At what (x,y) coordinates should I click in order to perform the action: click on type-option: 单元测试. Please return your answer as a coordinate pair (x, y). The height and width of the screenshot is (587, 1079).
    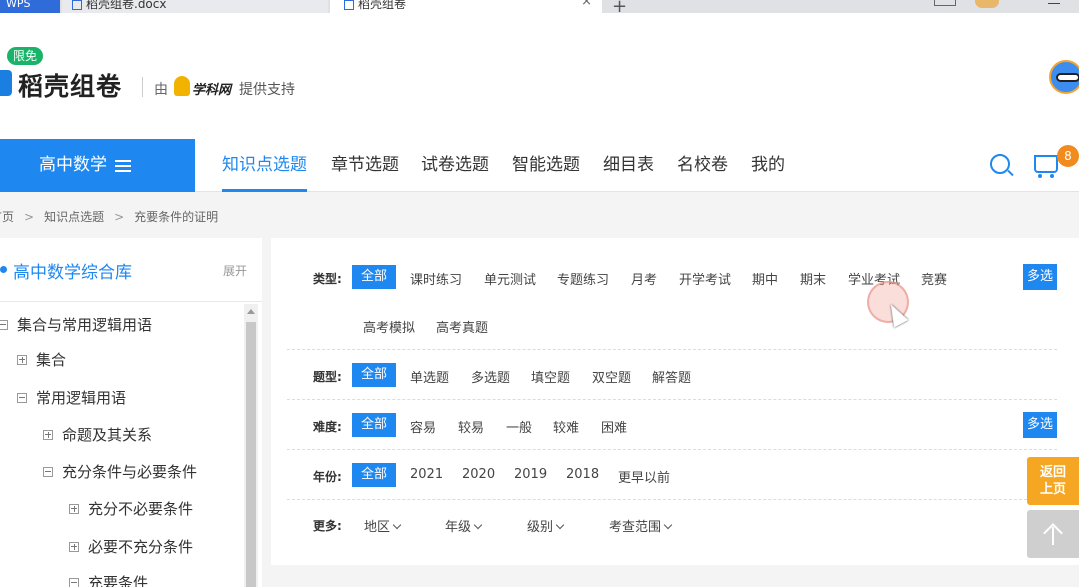
    Looking at the image, I should click on (510, 278).